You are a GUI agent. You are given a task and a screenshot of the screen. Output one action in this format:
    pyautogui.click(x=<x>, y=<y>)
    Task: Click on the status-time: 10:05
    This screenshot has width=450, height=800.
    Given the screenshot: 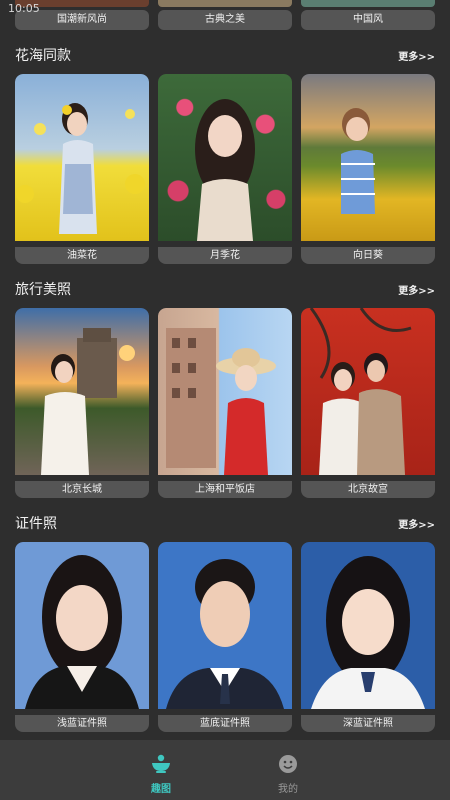 What is the action you would take?
    pyautogui.click(x=24, y=8)
    